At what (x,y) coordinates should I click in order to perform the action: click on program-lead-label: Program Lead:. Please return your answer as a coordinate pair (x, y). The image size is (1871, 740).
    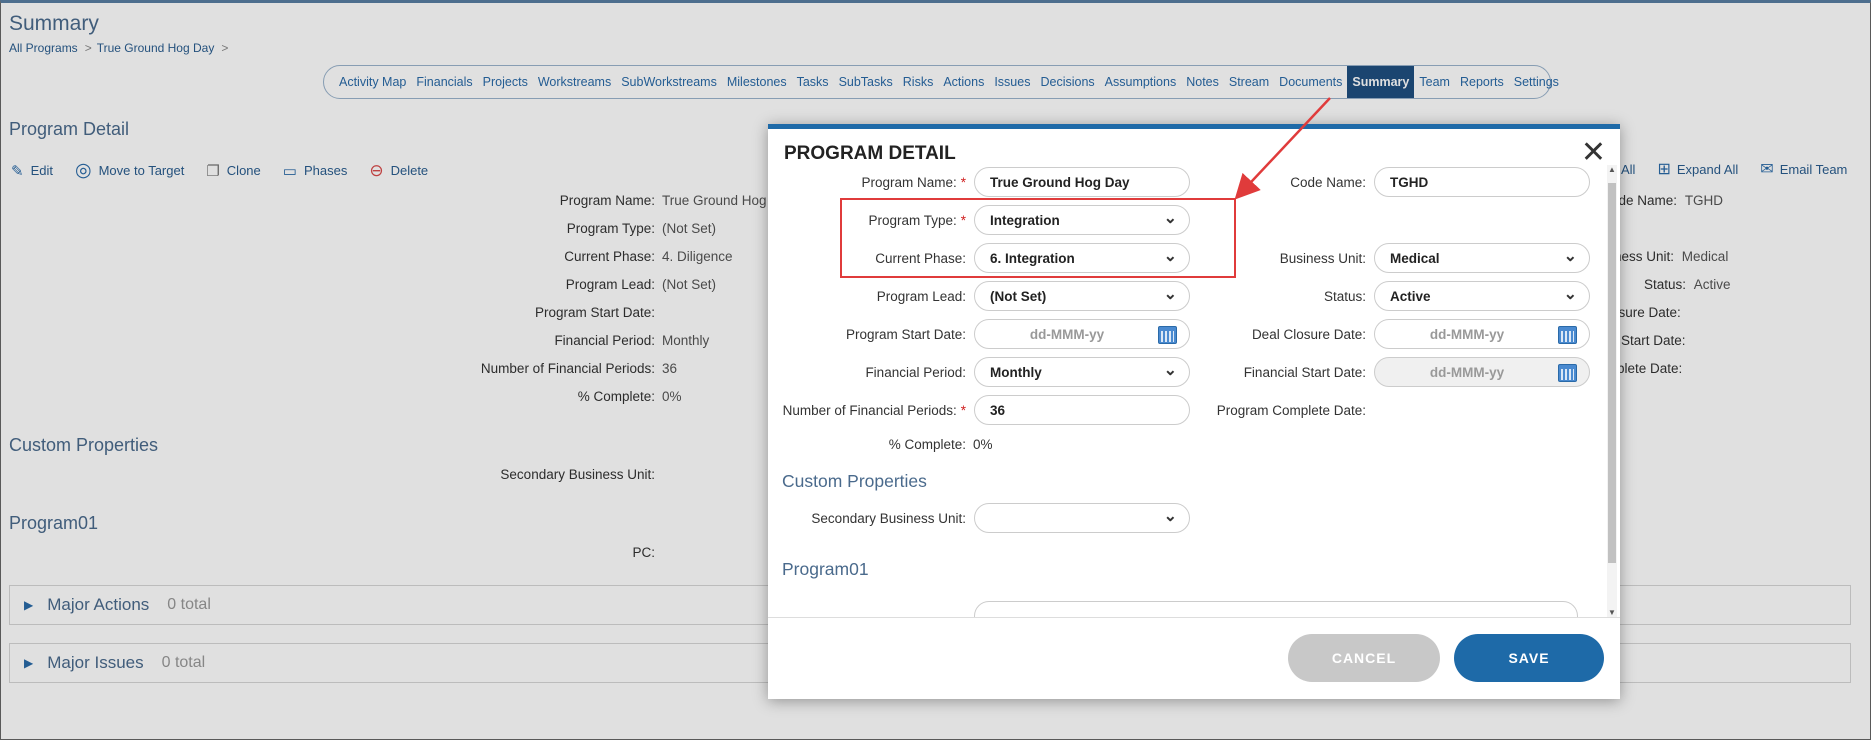
    Looking at the image, I should click on (921, 296).